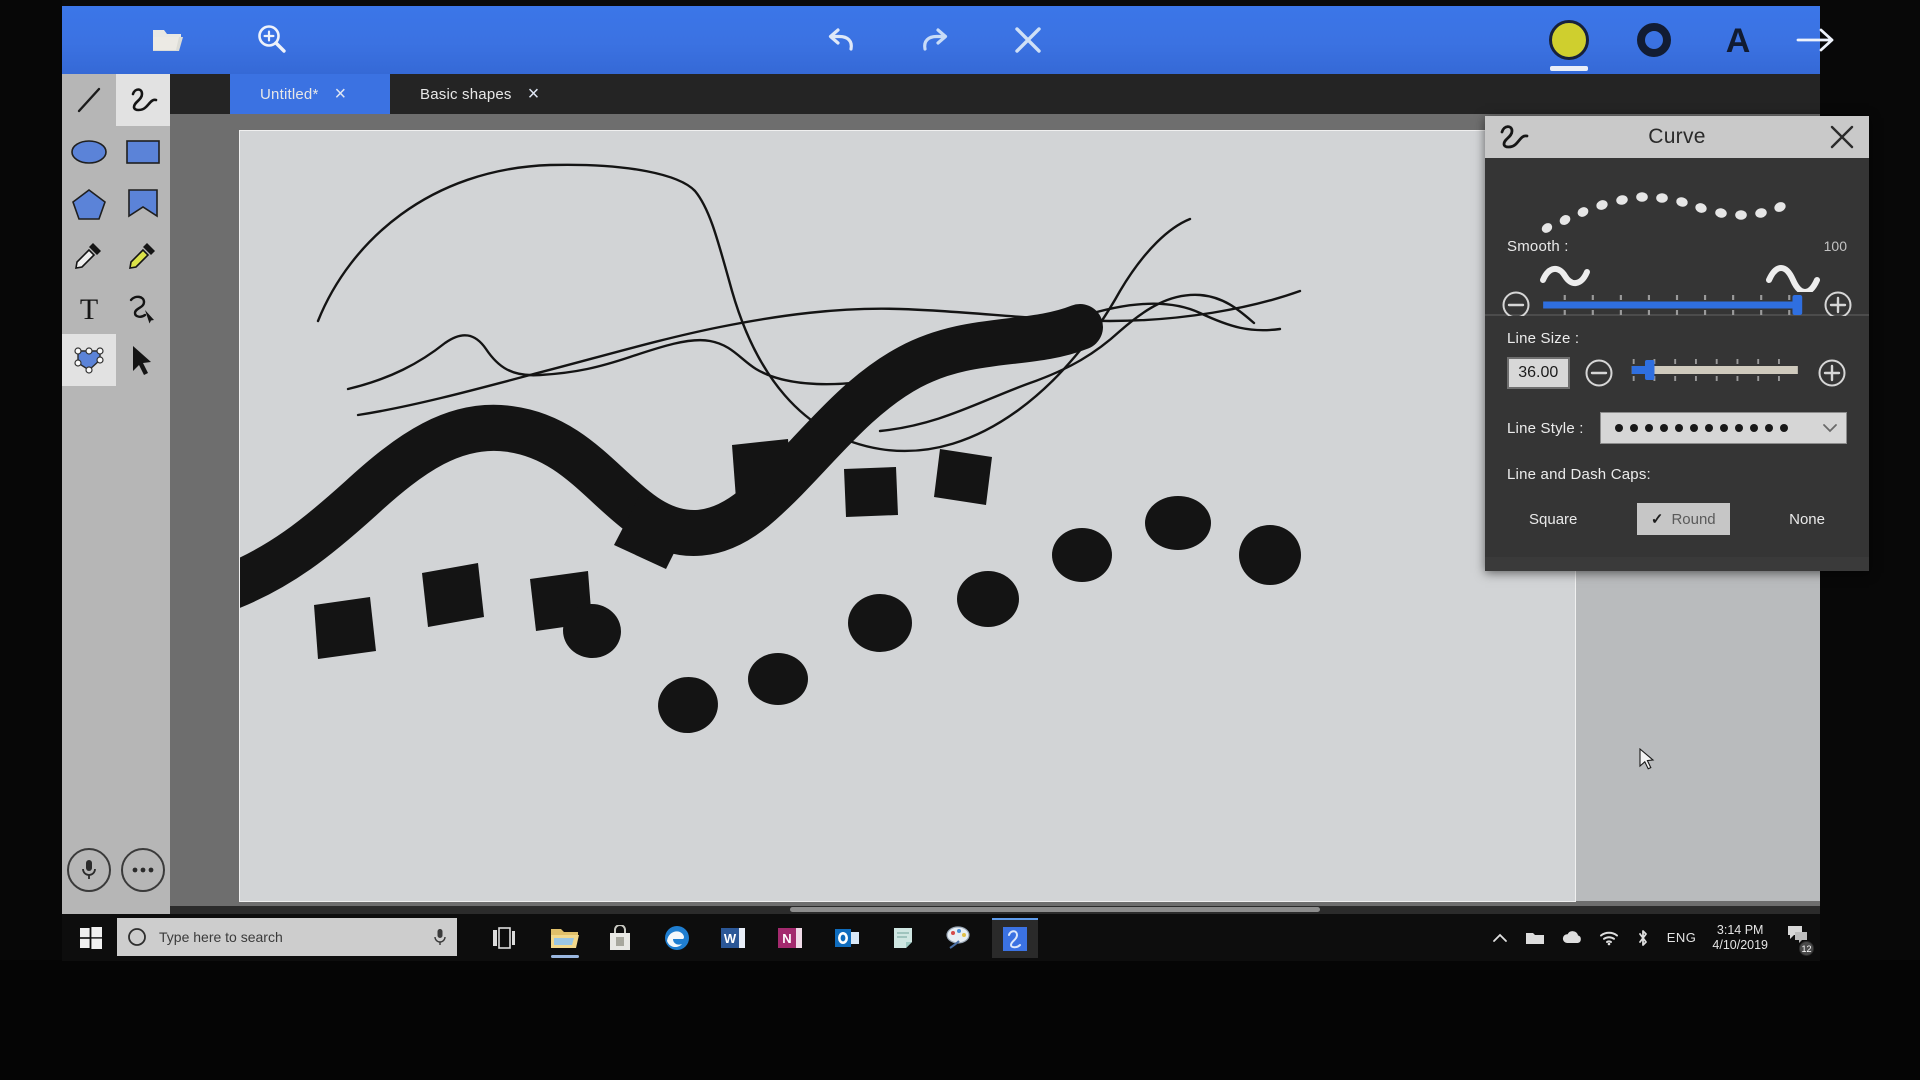 This screenshot has height=1080, width=1920. What do you see at coordinates (1835, 246) in the screenshot?
I see `smooth-value: 100` at bounding box center [1835, 246].